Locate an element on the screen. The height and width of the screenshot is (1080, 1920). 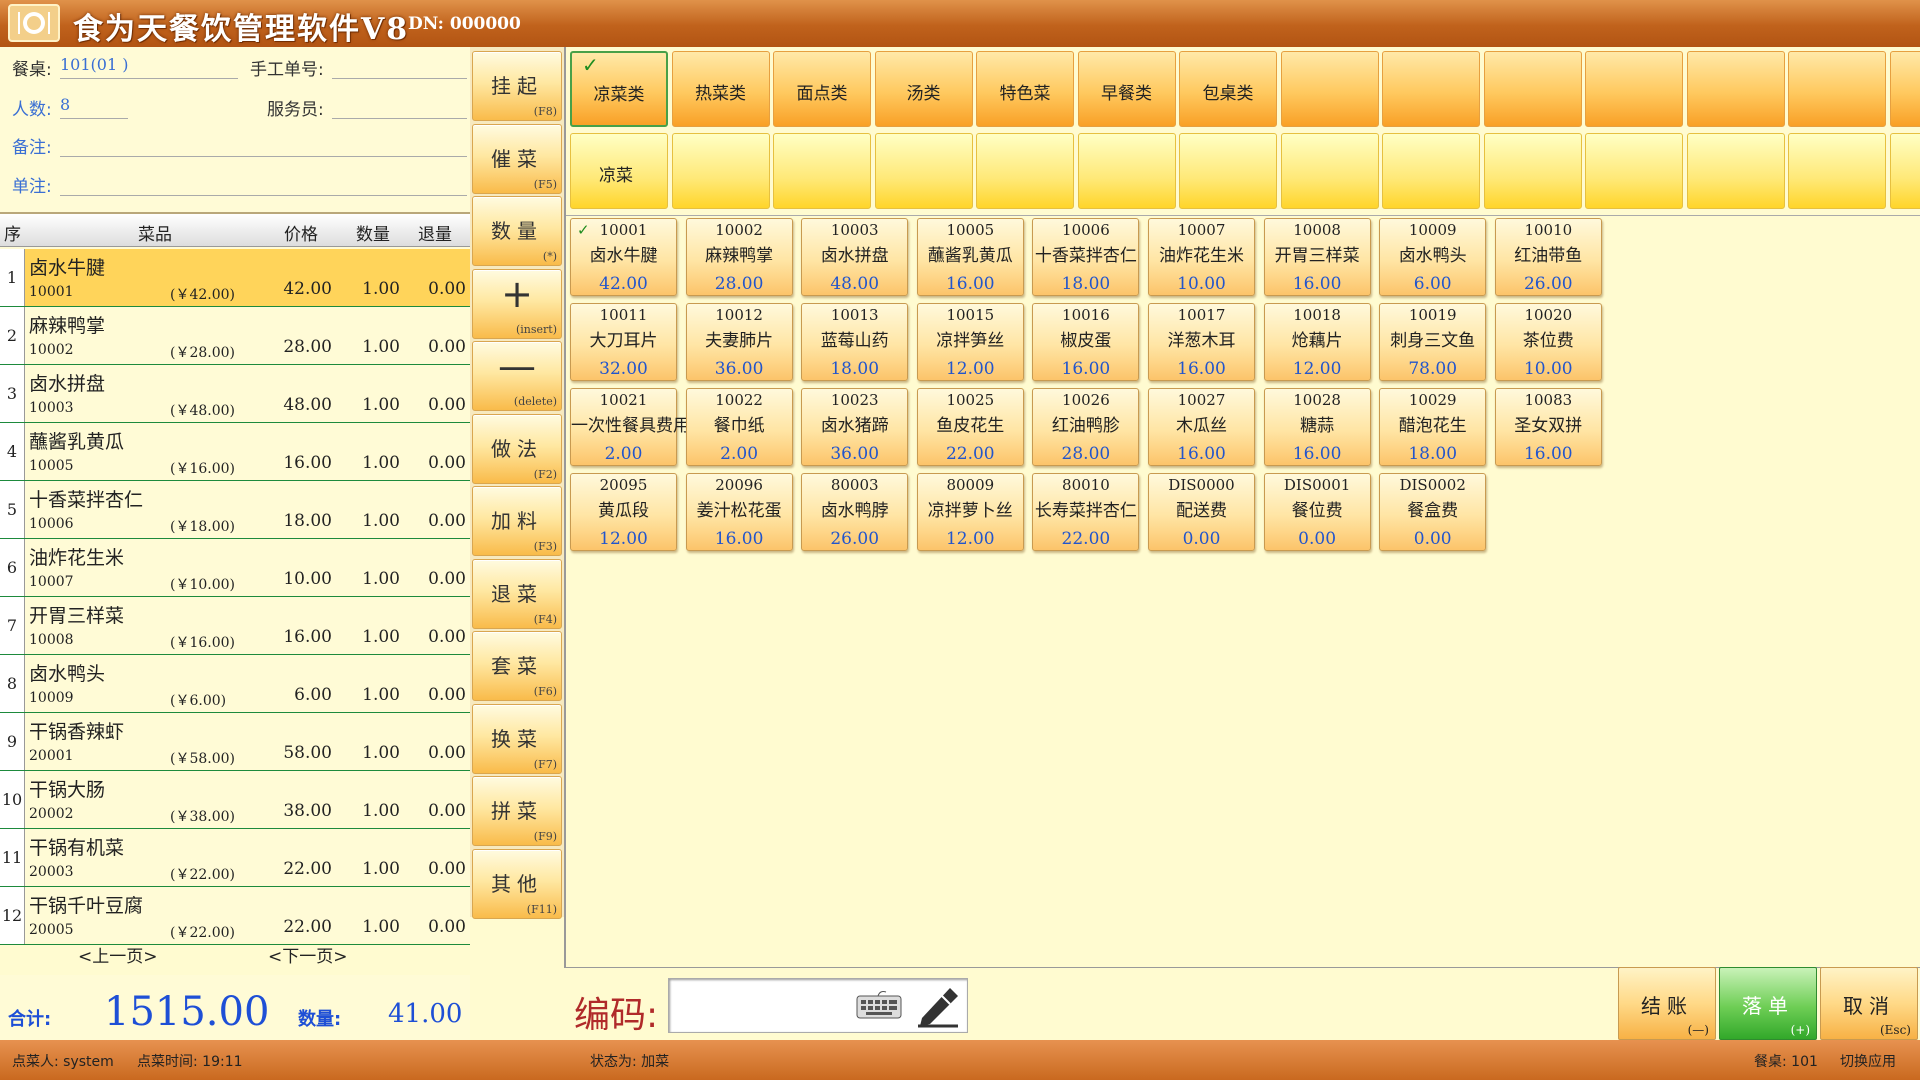
category-tab: 汤类 is located at coordinates (923, 89).